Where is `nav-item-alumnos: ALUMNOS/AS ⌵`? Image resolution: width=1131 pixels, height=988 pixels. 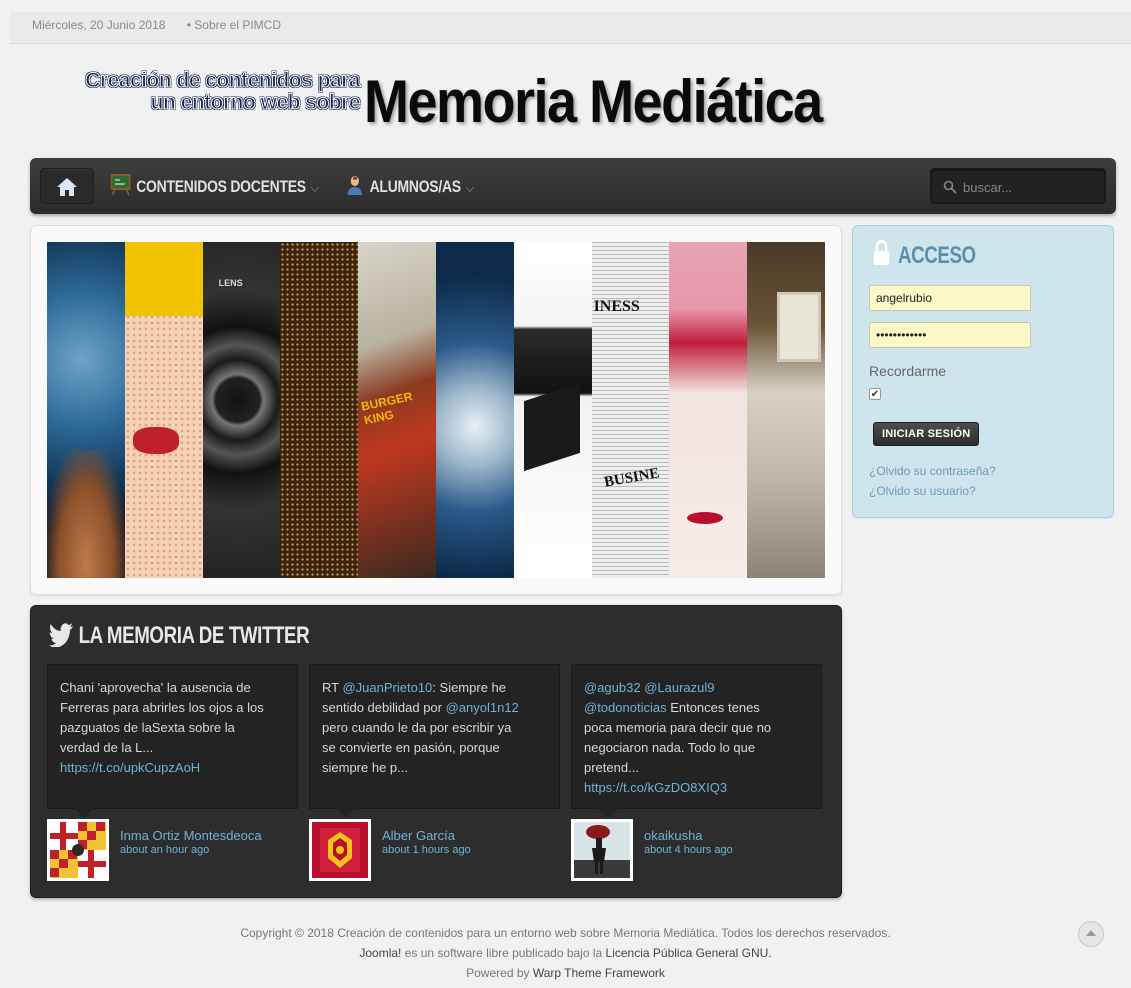
nav-item-alumnos: ALUMNOS/AS ⌵ is located at coordinates (409, 186).